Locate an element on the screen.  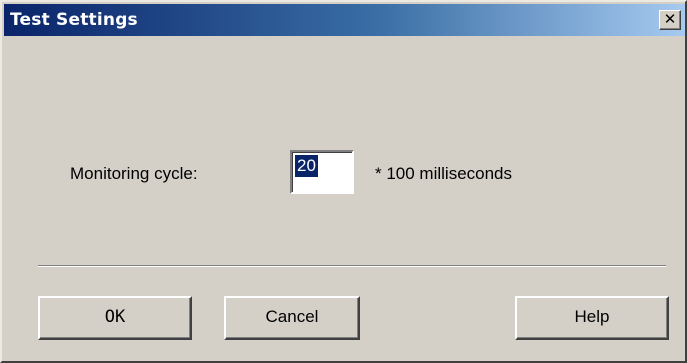
close-icon: ✕ is located at coordinates (670, 19).